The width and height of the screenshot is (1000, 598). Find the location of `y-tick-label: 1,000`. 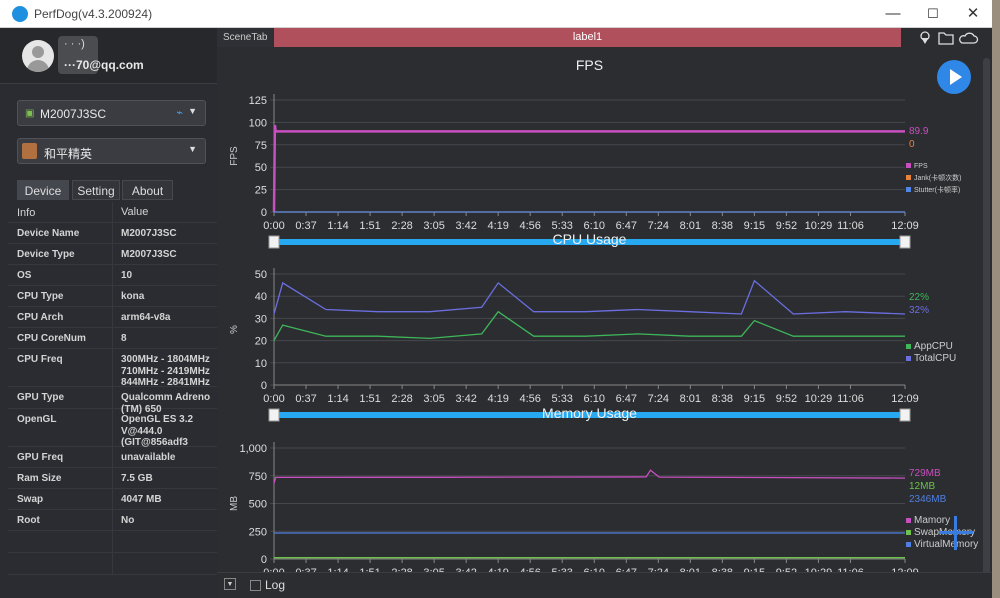

y-tick-label: 1,000 is located at coordinates (253, 449).